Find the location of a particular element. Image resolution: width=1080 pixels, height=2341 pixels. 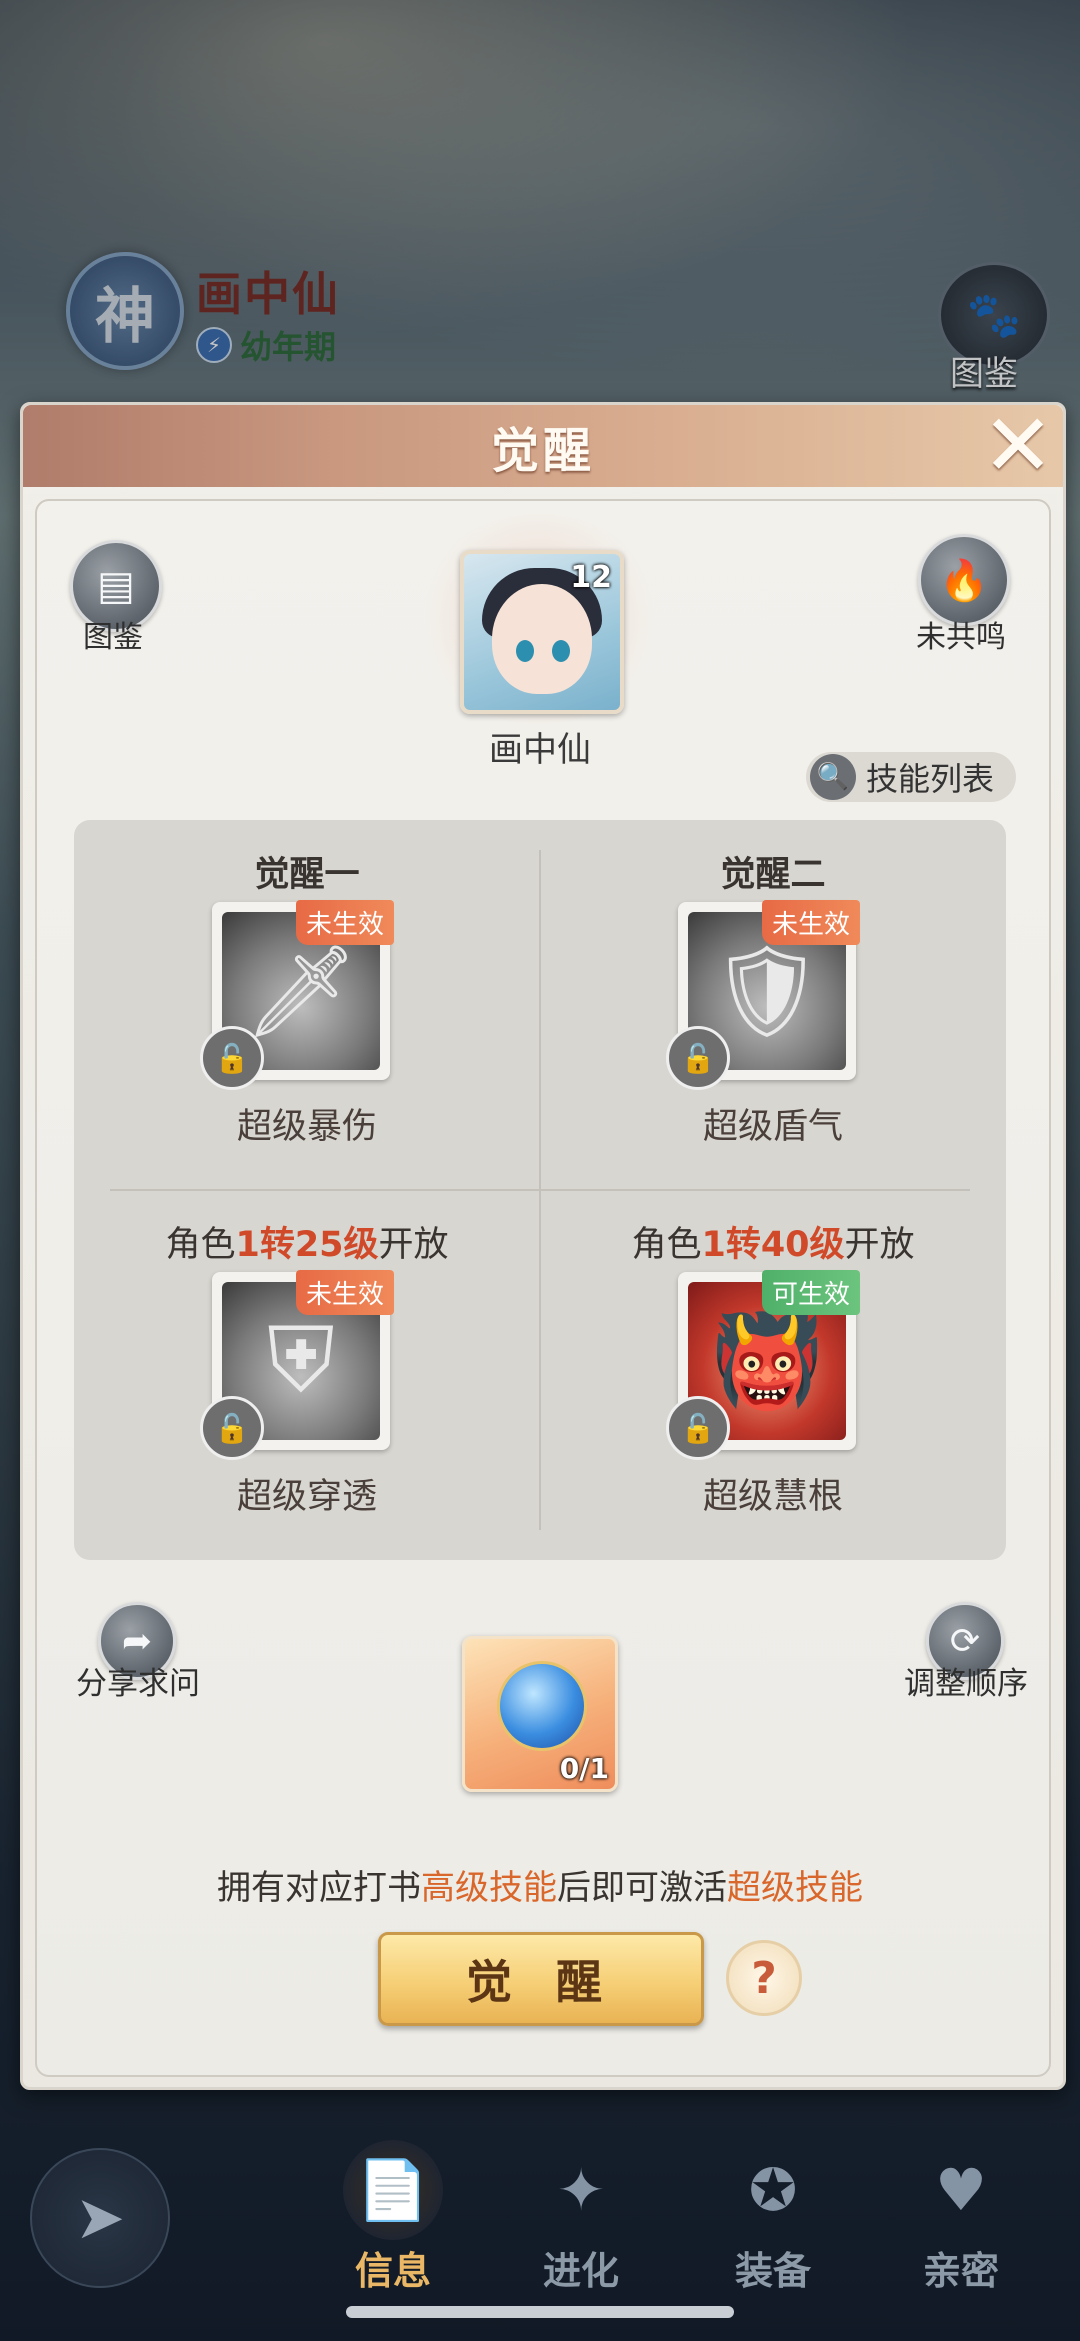

activation-hint: 拥有对应打书高级技能后即可激活超级技能 is located at coordinates (540, 1884).